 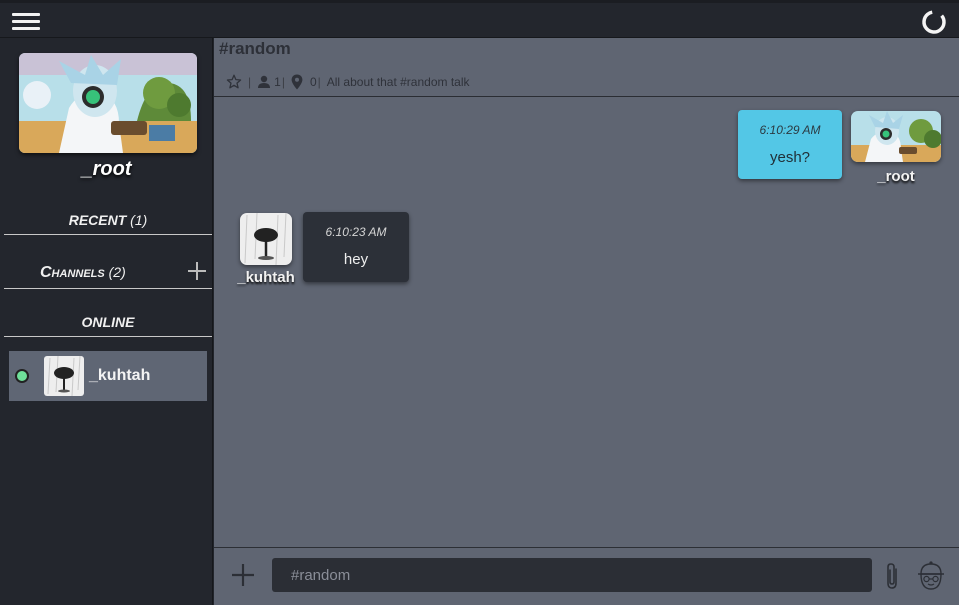 What do you see at coordinates (896, 176) in the screenshot?
I see `message-author-own: _root` at bounding box center [896, 176].